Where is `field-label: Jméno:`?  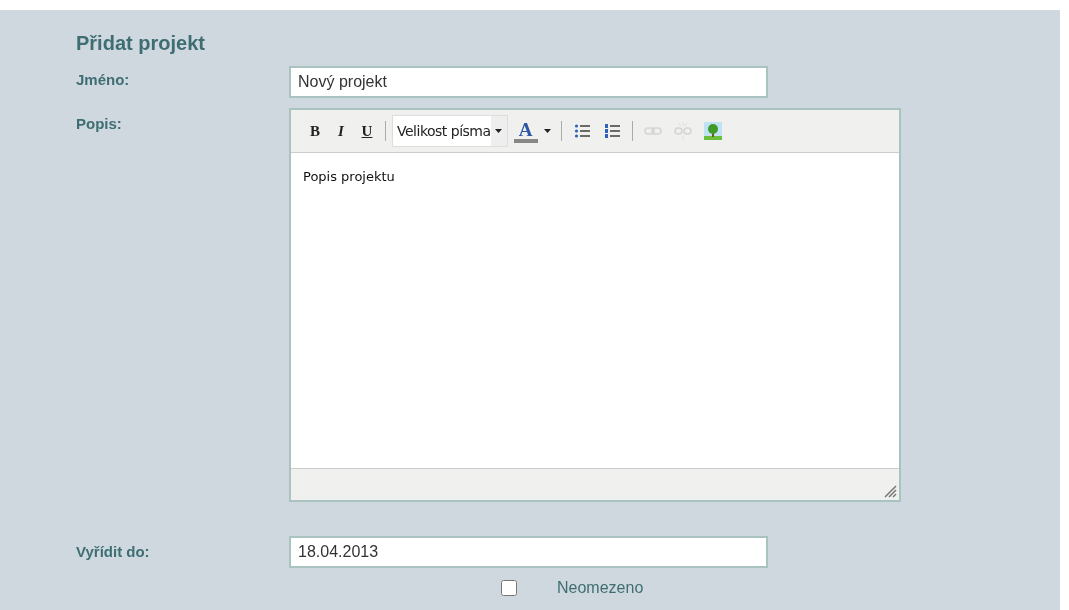
field-label: Jméno: is located at coordinates (103, 80).